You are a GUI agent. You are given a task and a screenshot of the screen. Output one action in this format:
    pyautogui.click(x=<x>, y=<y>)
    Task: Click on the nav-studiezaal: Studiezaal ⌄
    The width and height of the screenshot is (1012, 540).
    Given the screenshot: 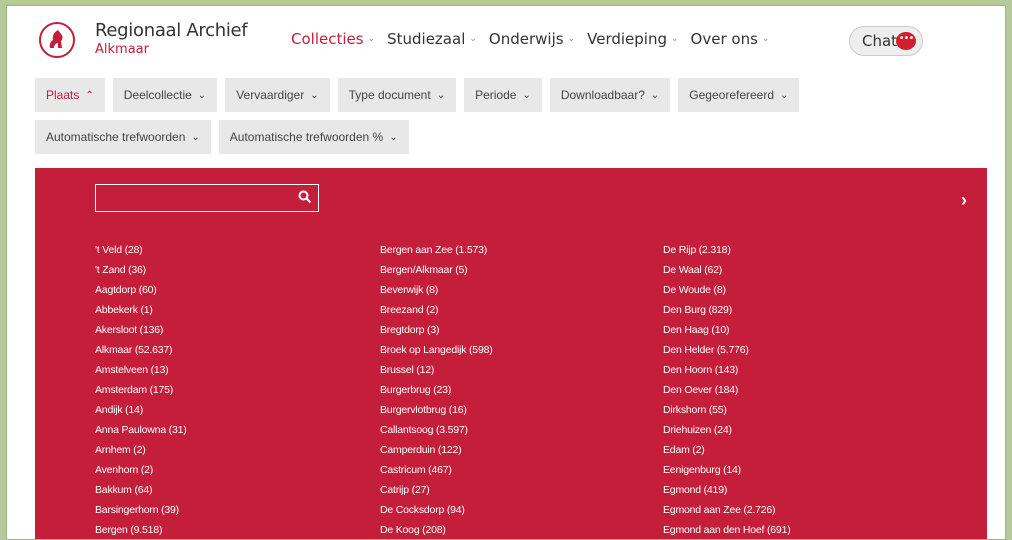 What is the action you would take?
    pyautogui.click(x=432, y=39)
    